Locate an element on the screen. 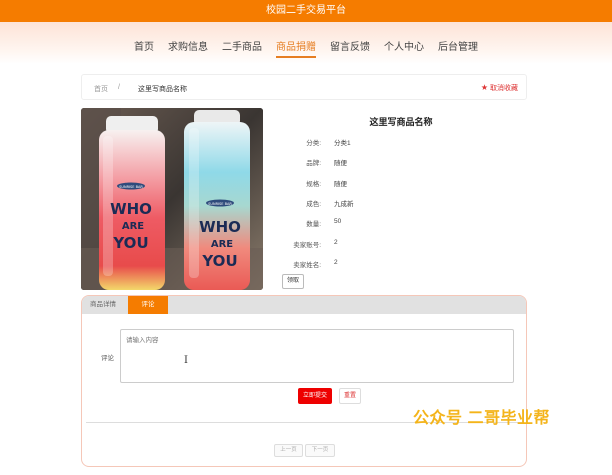  info-key: 数量: is located at coordinates (313, 224).